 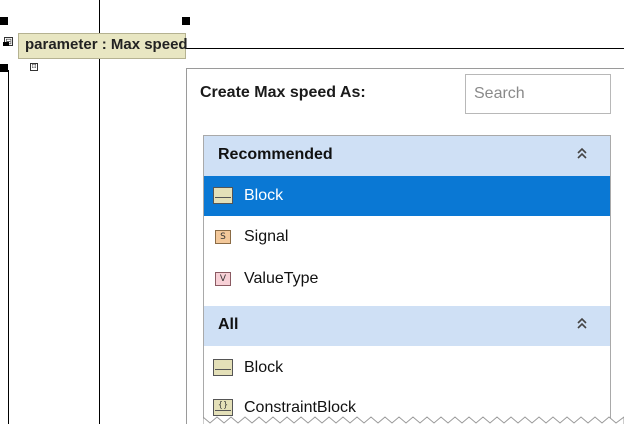 I want to click on resize-handle-top-left, so click(x=4, y=21).